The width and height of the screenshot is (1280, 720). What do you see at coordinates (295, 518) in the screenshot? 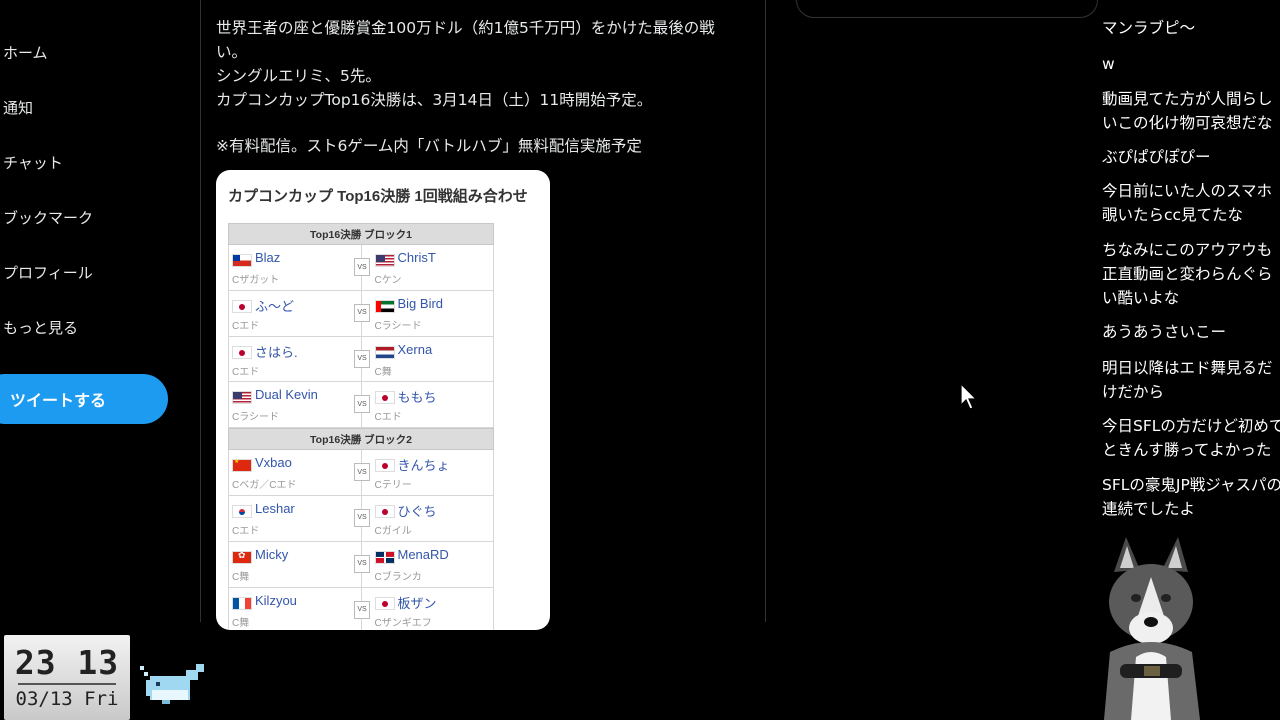
I see `bracket-player: Leshar Cエド` at bounding box center [295, 518].